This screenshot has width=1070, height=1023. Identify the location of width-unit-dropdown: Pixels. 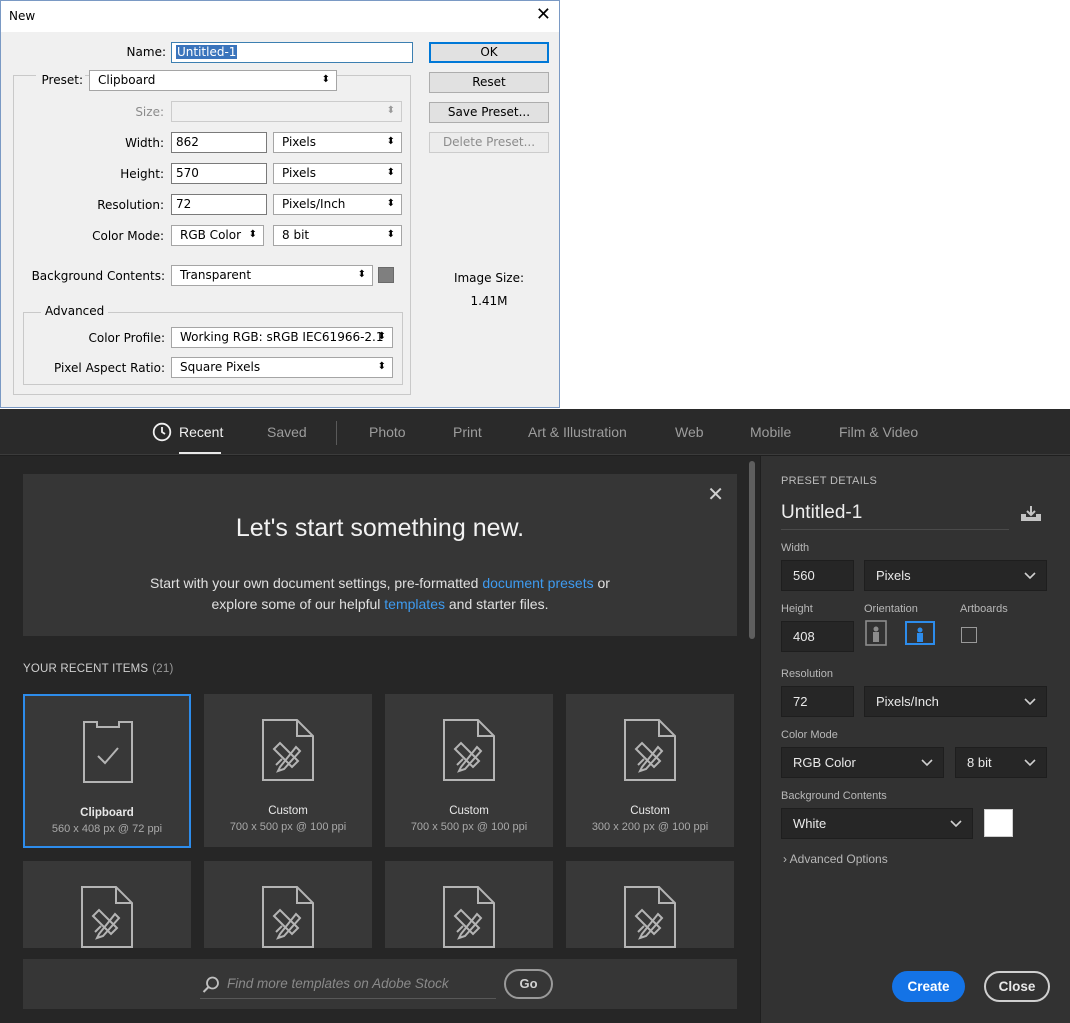
(955, 575).